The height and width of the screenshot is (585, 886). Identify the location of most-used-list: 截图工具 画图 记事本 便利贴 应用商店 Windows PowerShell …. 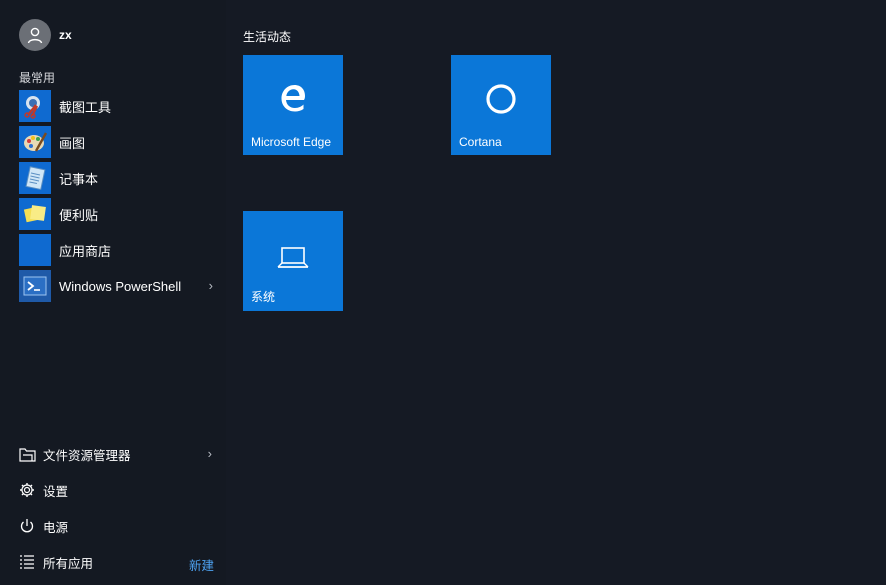
(119, 196).